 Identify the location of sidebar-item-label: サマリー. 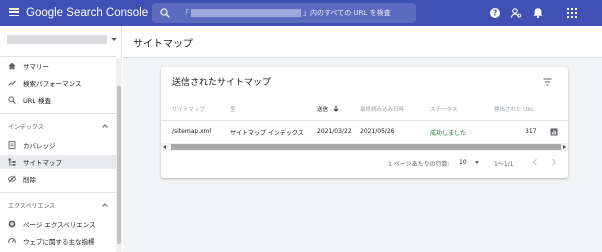
(36, 67).